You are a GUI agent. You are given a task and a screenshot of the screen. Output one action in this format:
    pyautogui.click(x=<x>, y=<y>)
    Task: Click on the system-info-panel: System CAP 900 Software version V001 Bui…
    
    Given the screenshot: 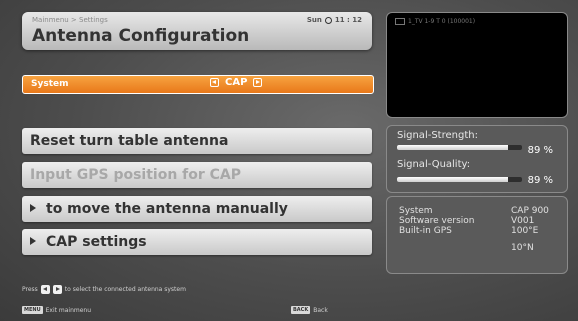 What is the action you would take?
    pyautogui.click(x=477, y=235)
    